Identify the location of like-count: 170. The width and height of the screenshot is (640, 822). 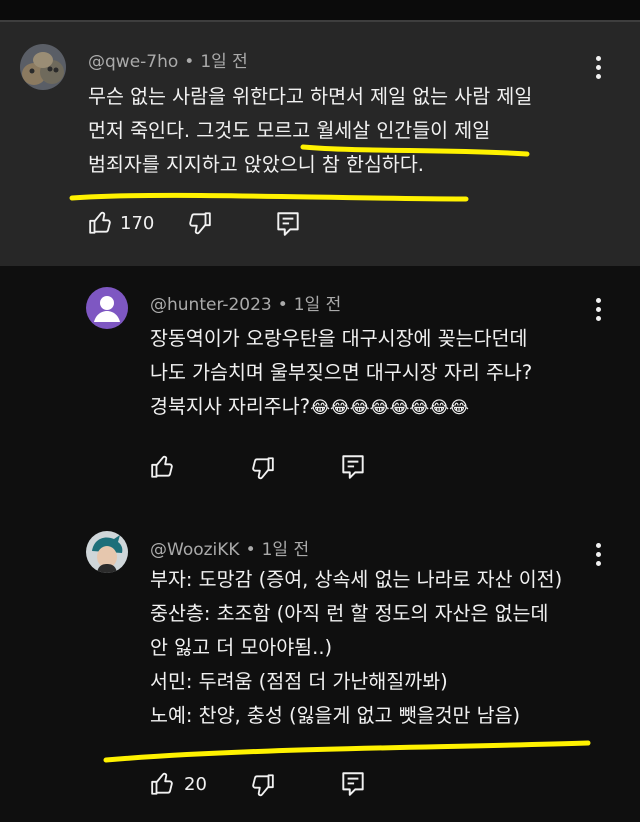
(137, 223).